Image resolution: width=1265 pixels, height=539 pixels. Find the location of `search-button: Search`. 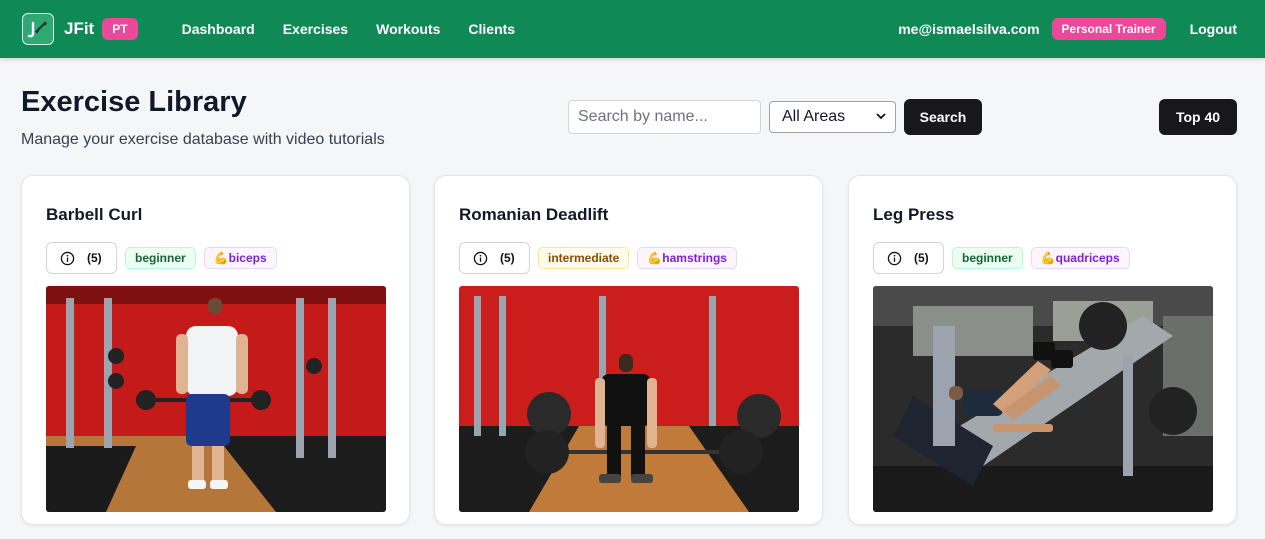

search-button: Search is located at coordinates (943, 117).